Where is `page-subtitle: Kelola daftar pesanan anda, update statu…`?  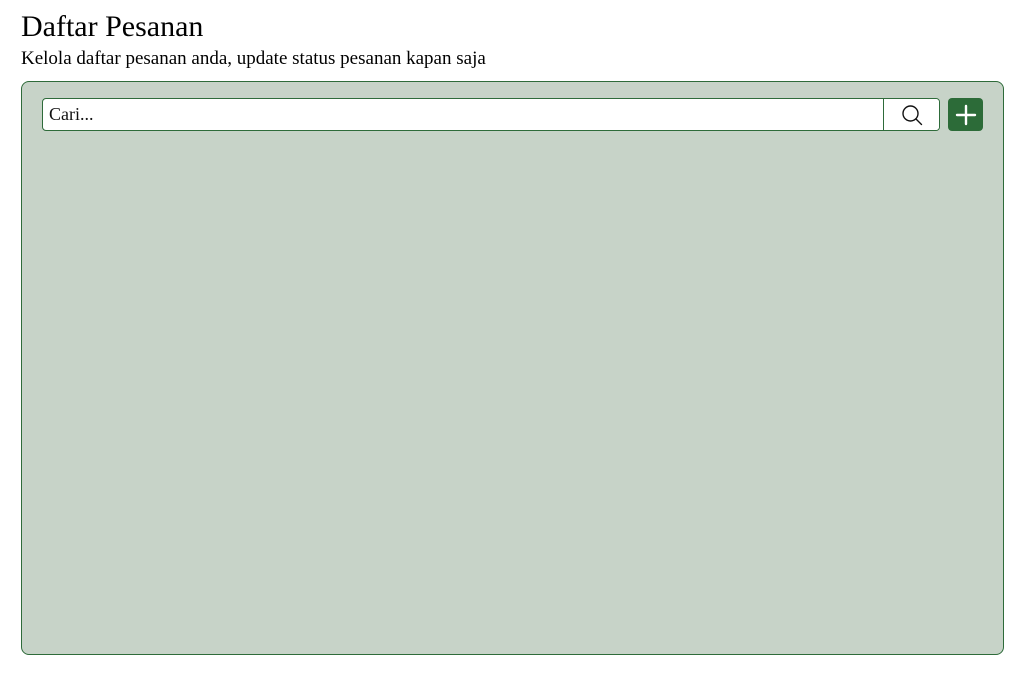 page-subtitle: Kelola daftar pesanan anda, update statu… is located at coordinates (253, 58).